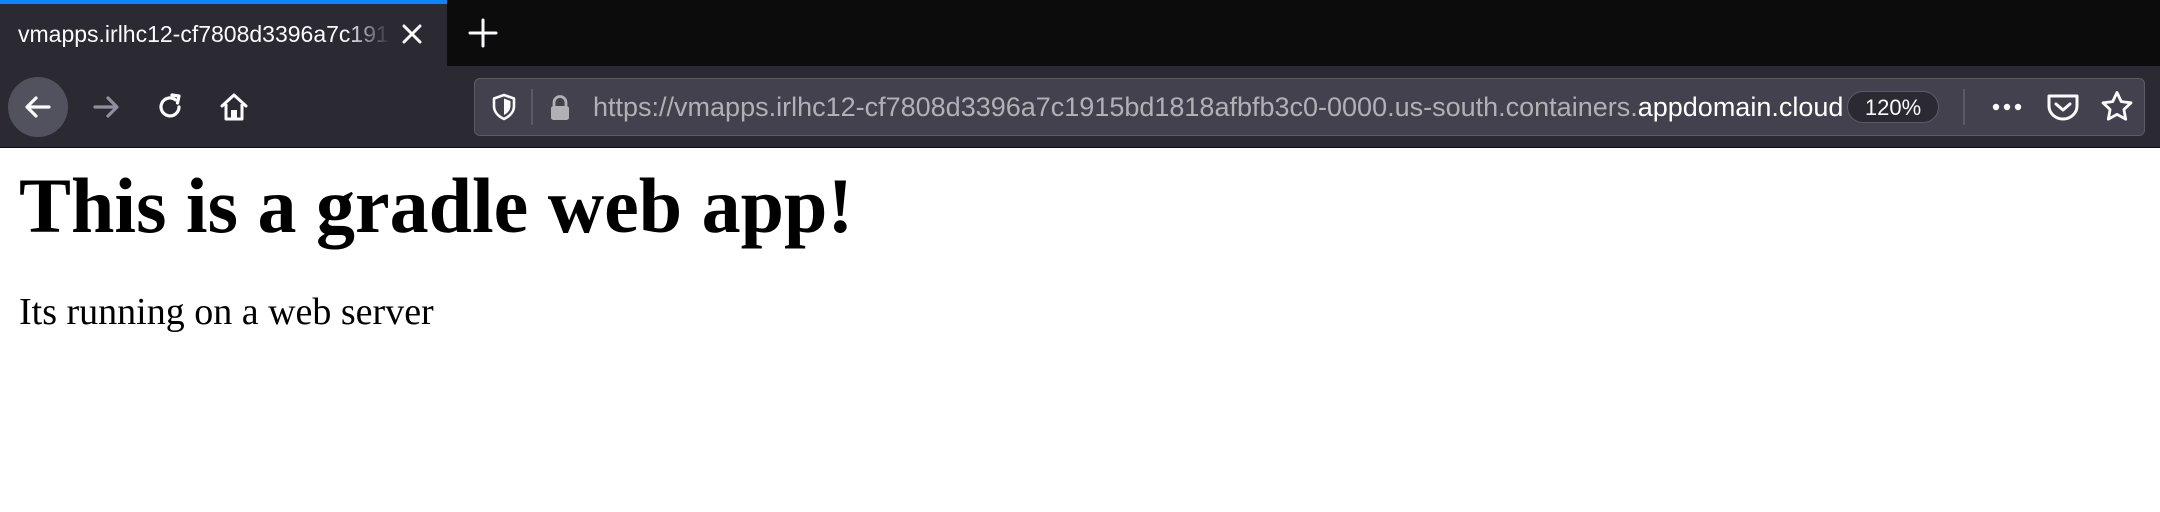  Describe the element at coordinates (412, 34) in the screenshot. I see `close-icon` at that location.